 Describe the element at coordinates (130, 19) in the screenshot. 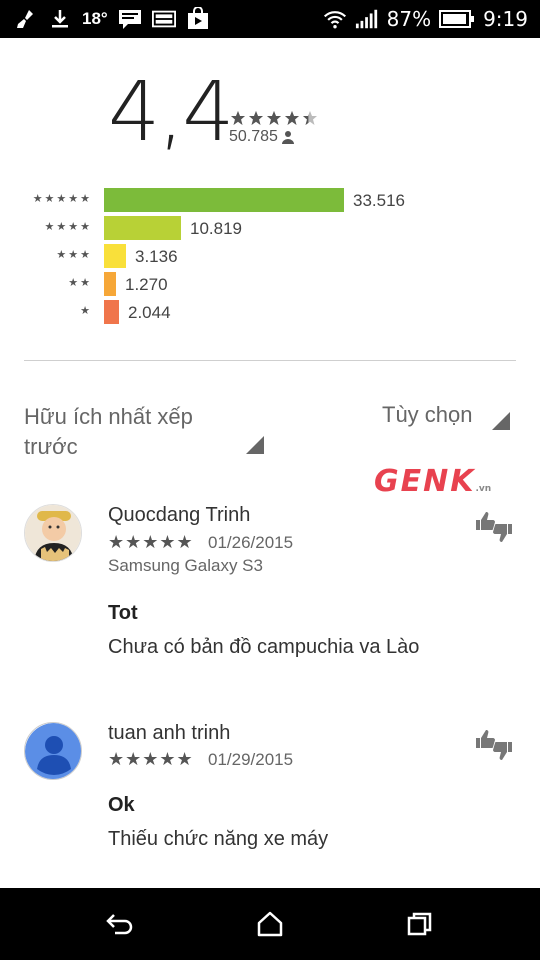

I see `message-icon` at that location.